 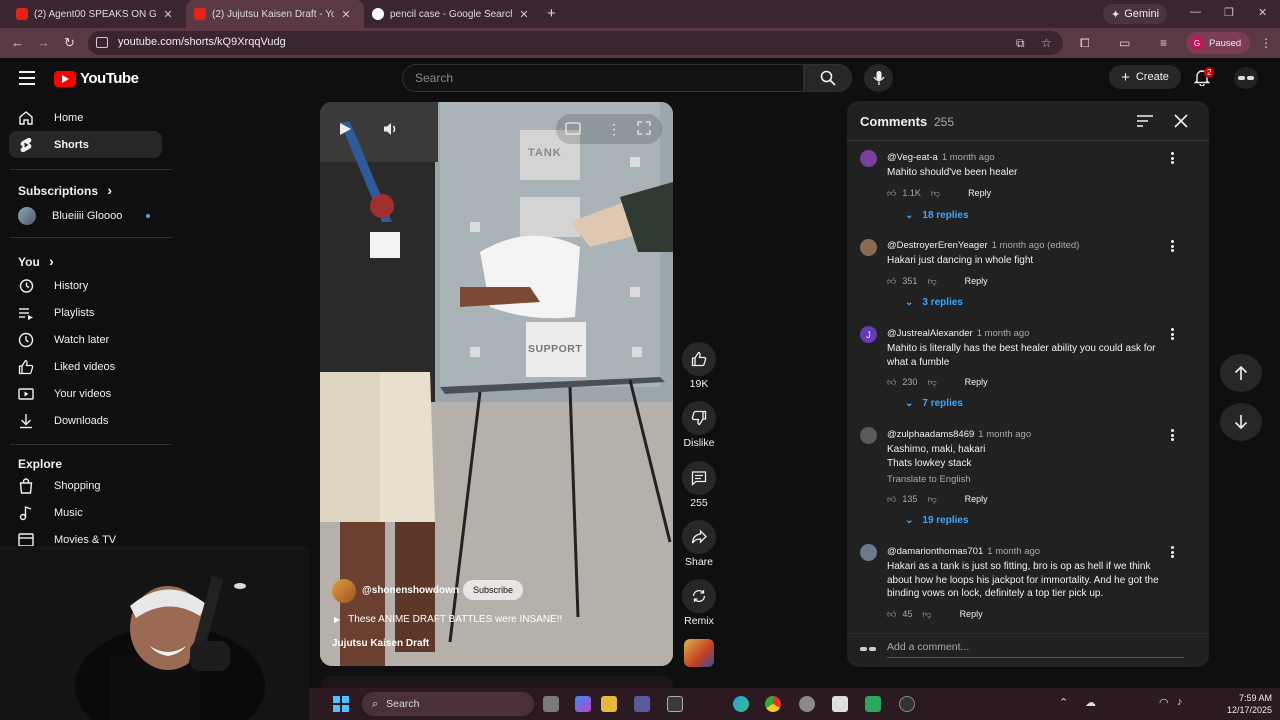 I want to click on sidebar-subscription-item: Blueiiii Gloooo, so click(x=85, y=215).